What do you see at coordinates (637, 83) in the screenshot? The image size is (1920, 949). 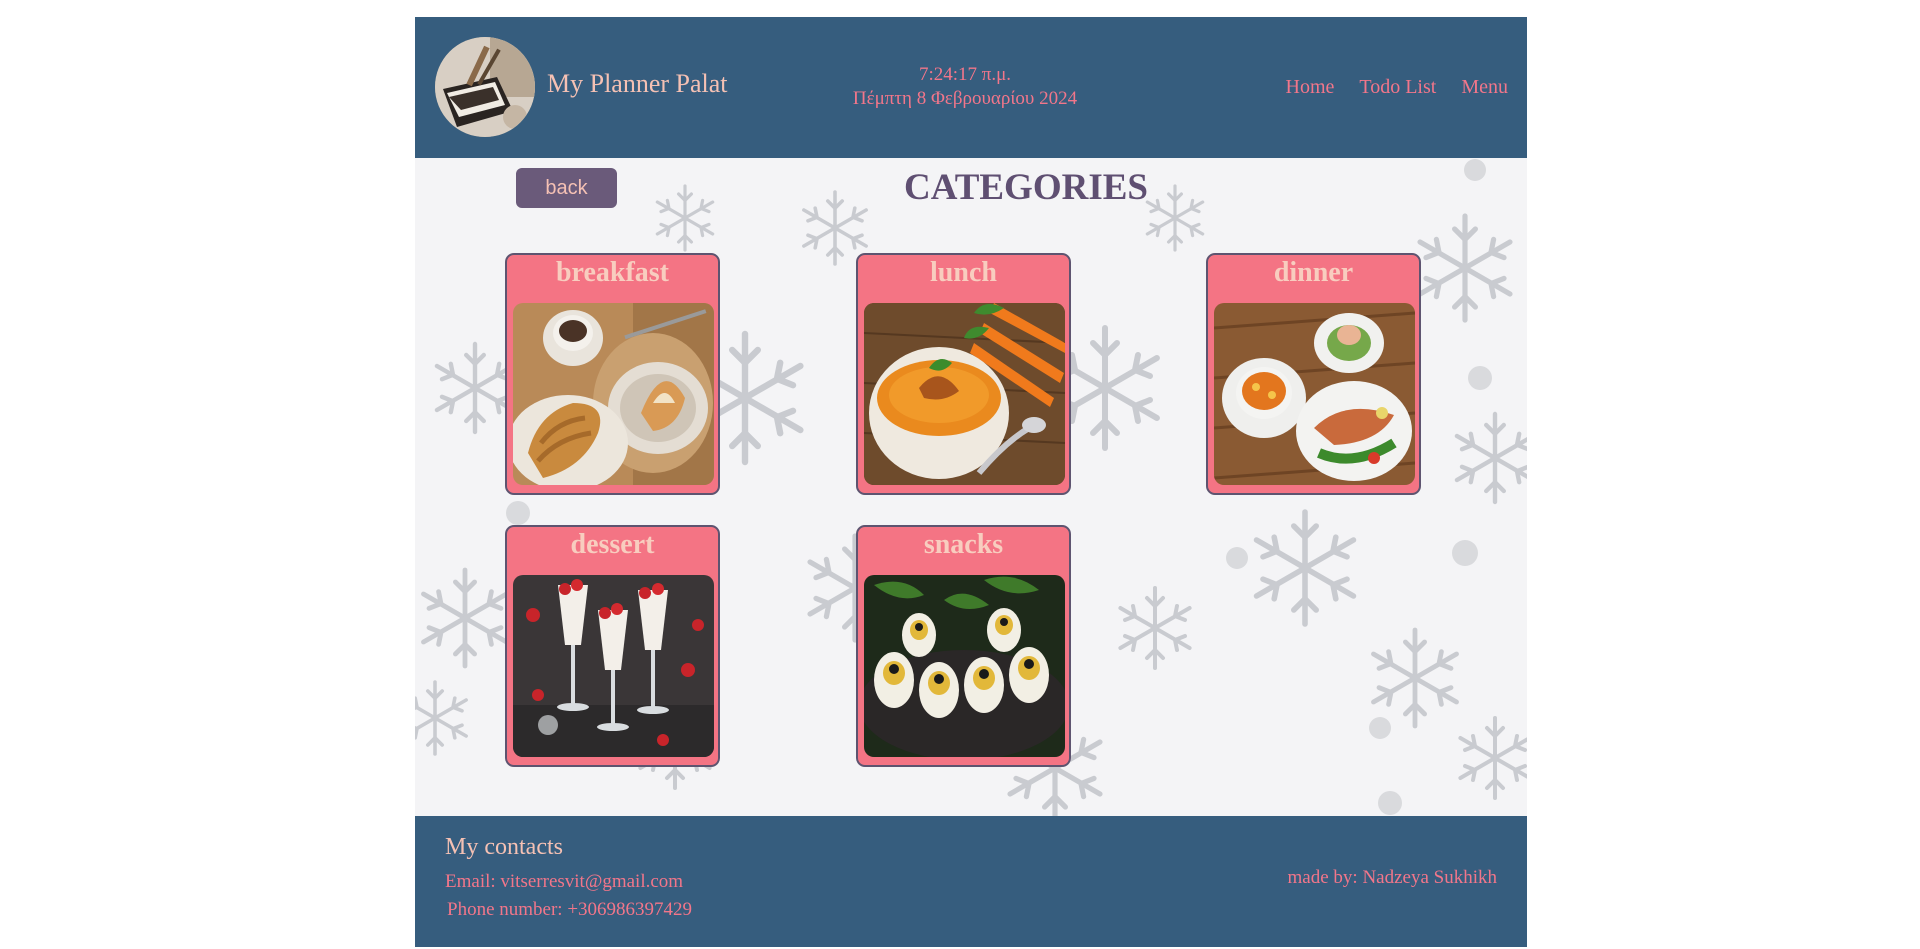 I see `site-title: My Planner Palat` at bounding box center [637, 83].